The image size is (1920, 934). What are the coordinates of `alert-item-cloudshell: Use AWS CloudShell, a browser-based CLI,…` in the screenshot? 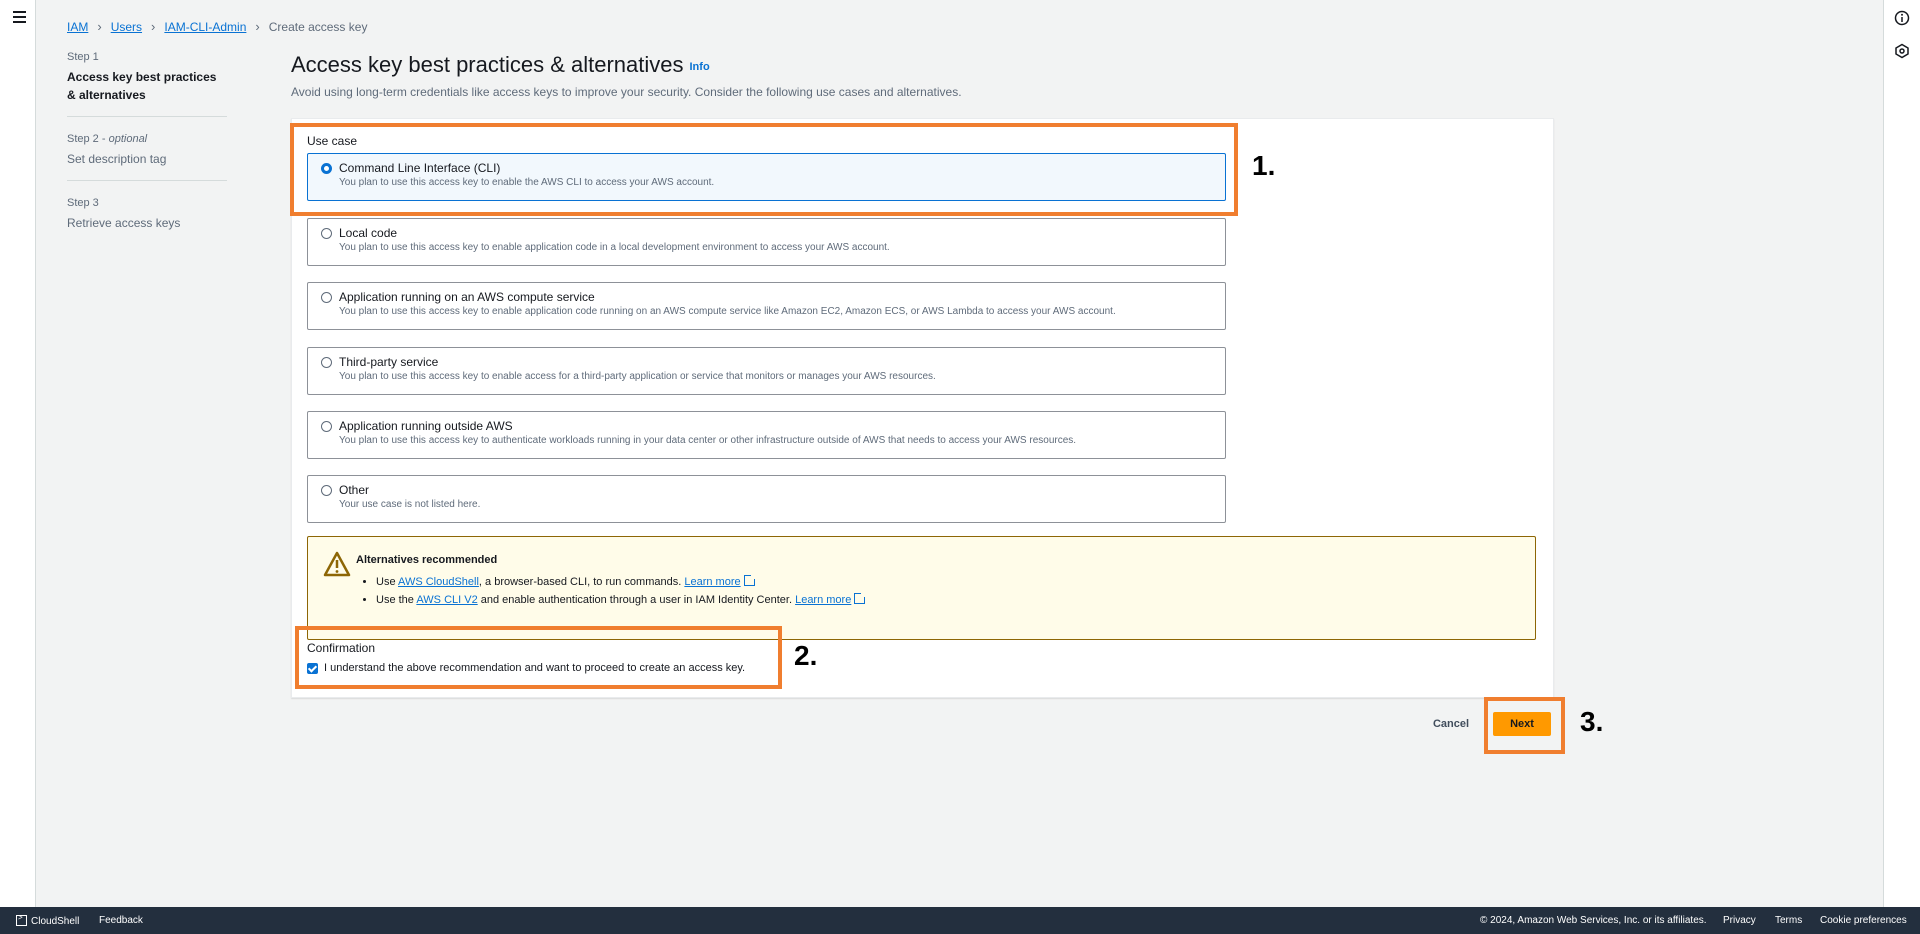 It's located at (620, 582).